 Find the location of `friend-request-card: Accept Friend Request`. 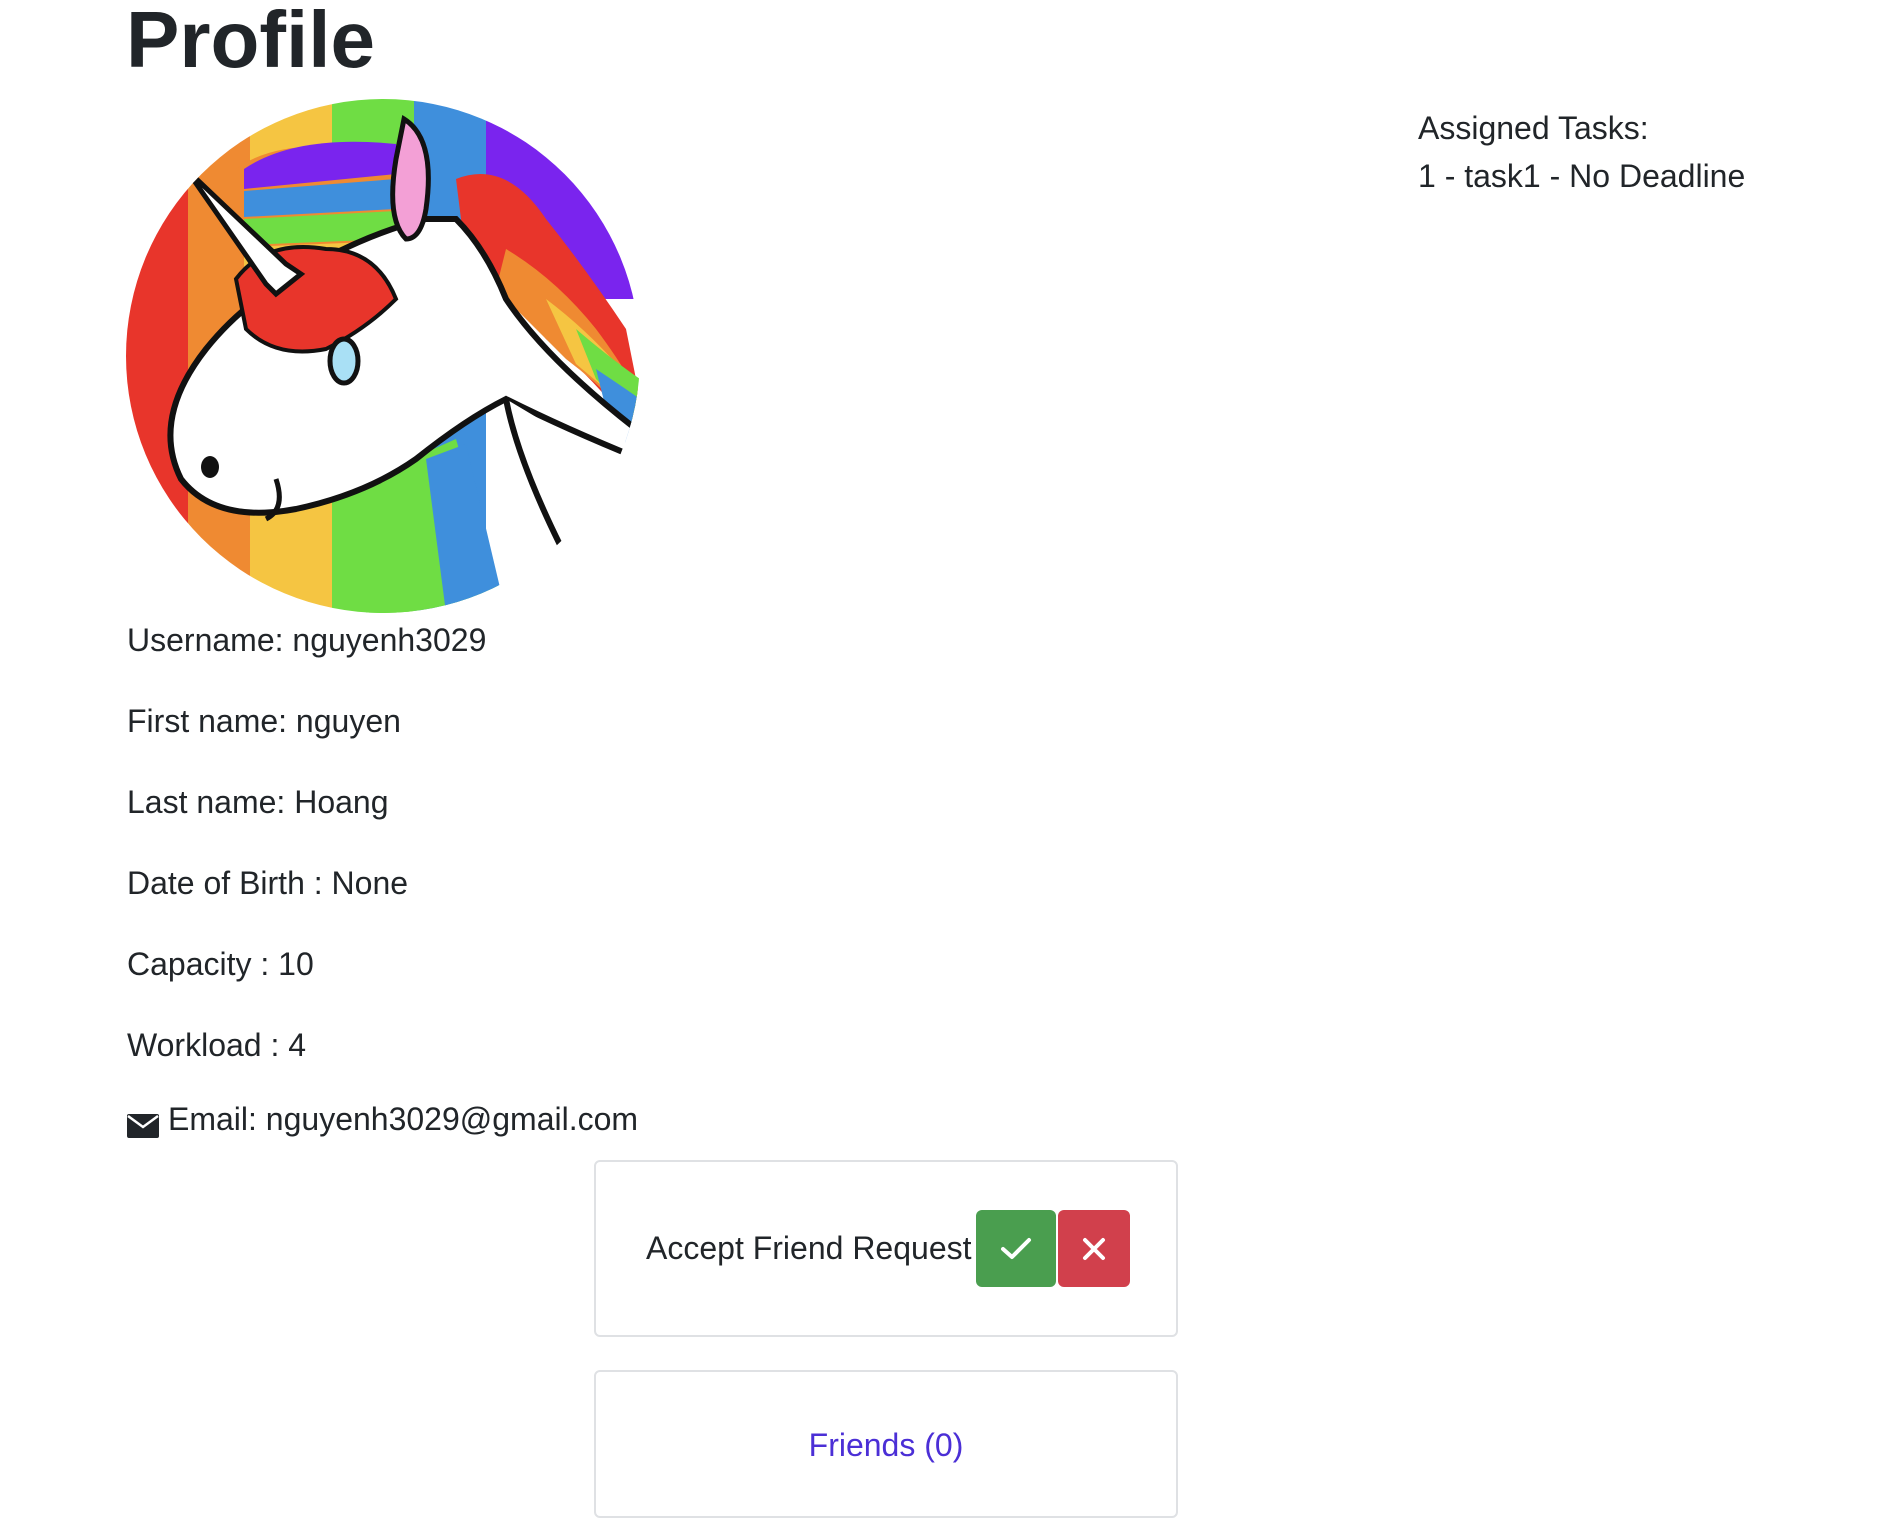

friend-request-card: Accept Friend Request is located at coordinates (886, 1248).